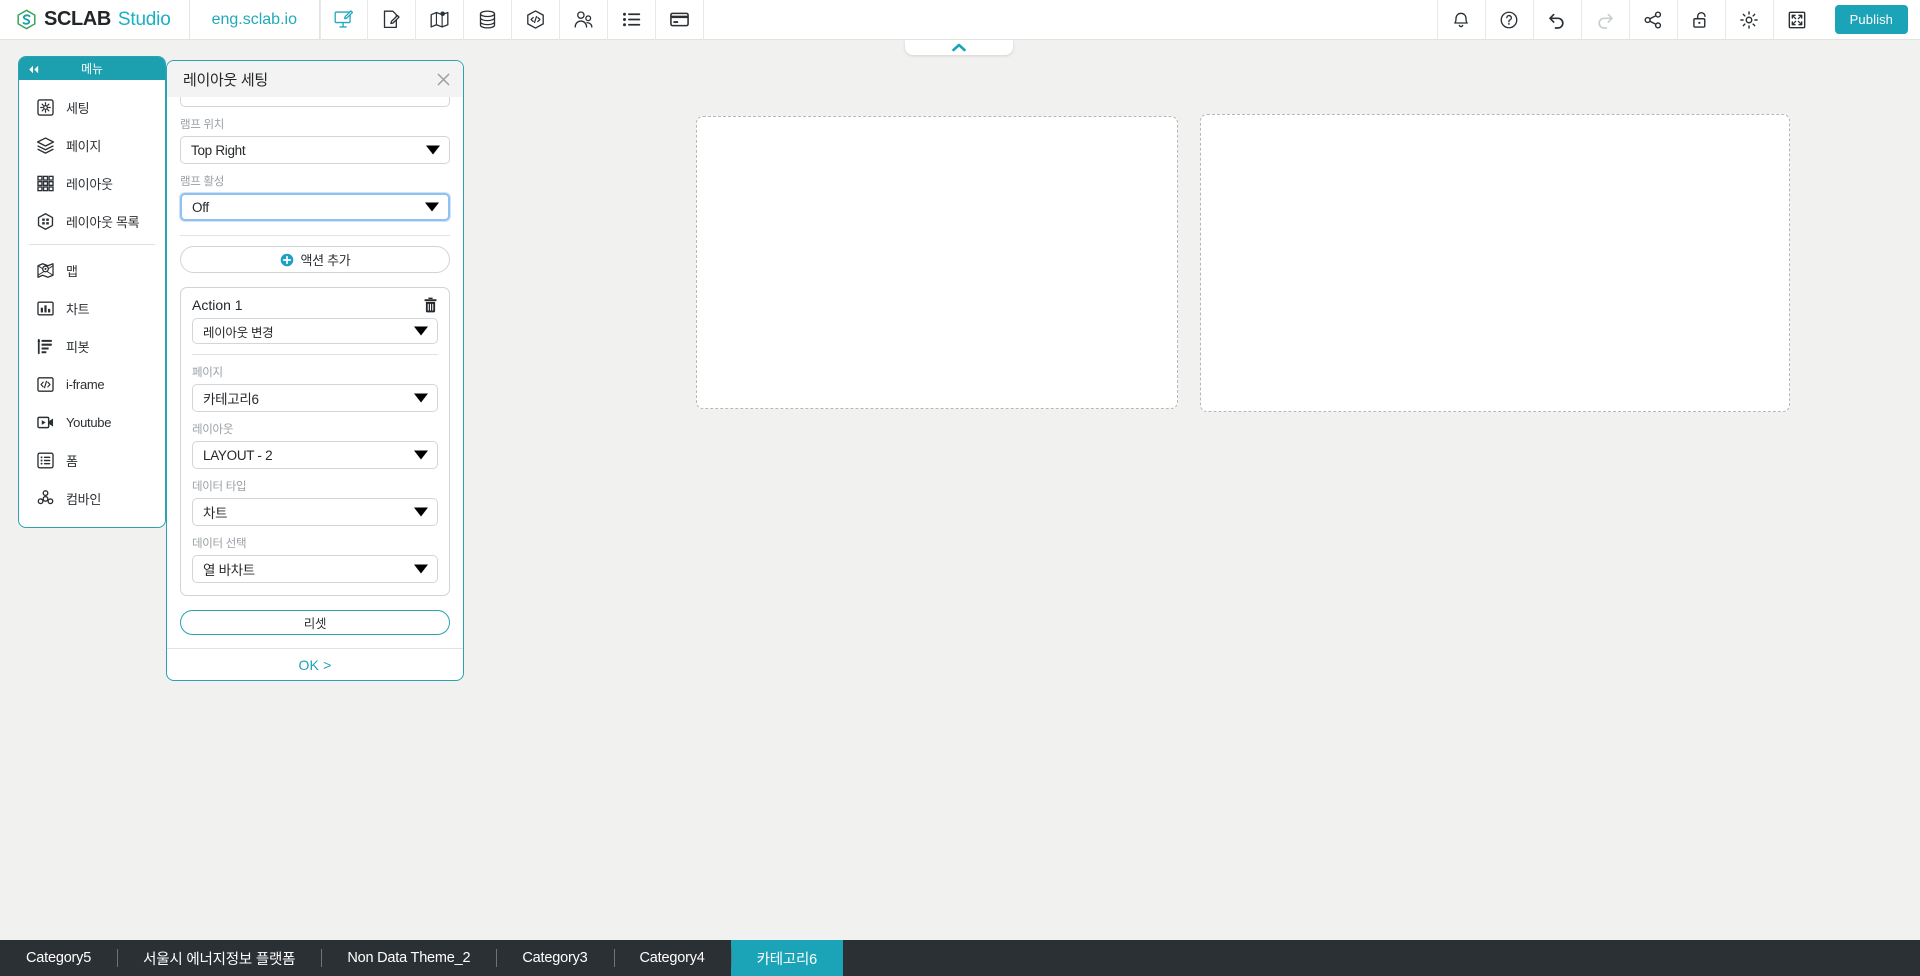 Image resolution: width=1920 pixels, height=976 pixels. What do you see at coordinates (218, 150) in the screenshot?
I see `lamp-position-value: Top Right` at bounding box center [218, 150].